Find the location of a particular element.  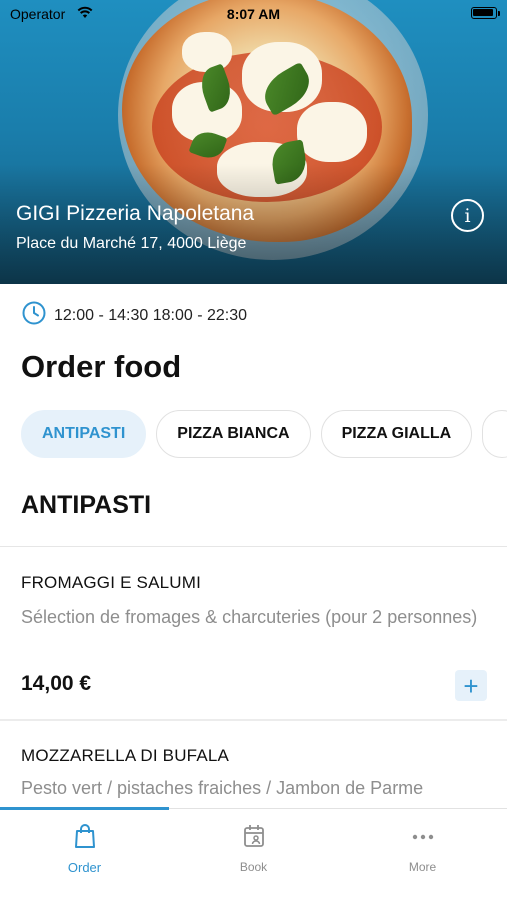

battery-icon is located at coordinates (484, 13).